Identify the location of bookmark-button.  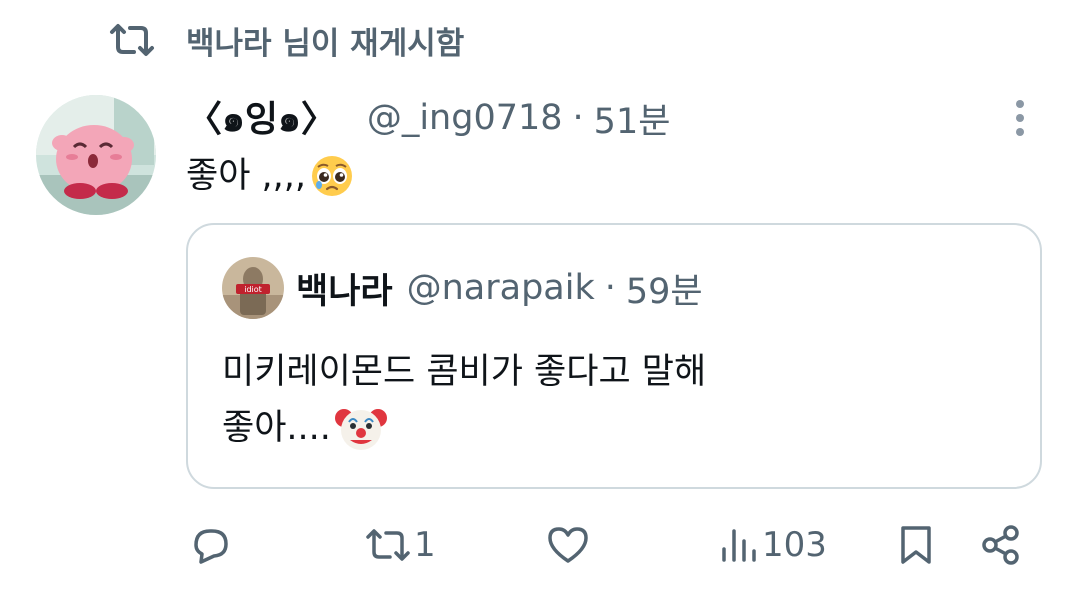
(916, 545).